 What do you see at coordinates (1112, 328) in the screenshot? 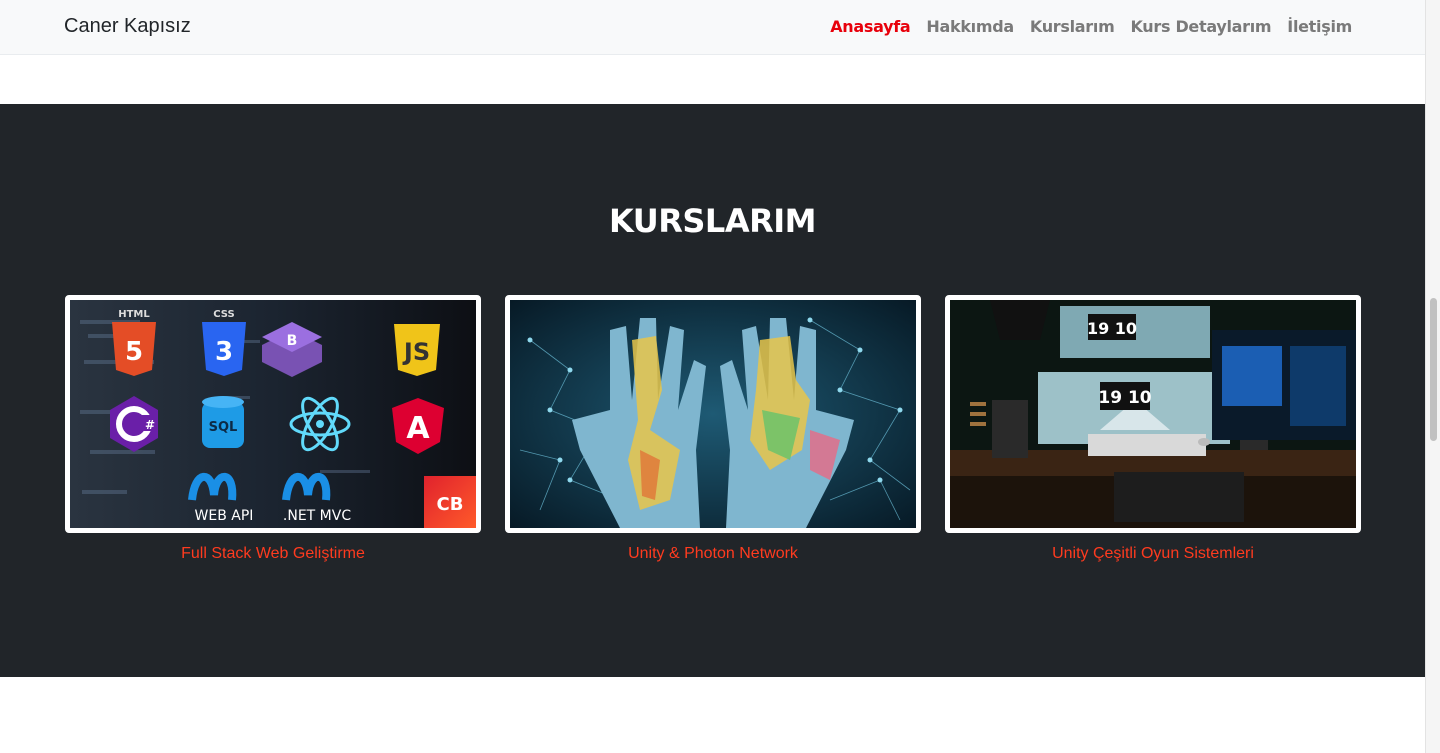
I see `clock-top-text: 19 10` at bounding box center [1112, 328].